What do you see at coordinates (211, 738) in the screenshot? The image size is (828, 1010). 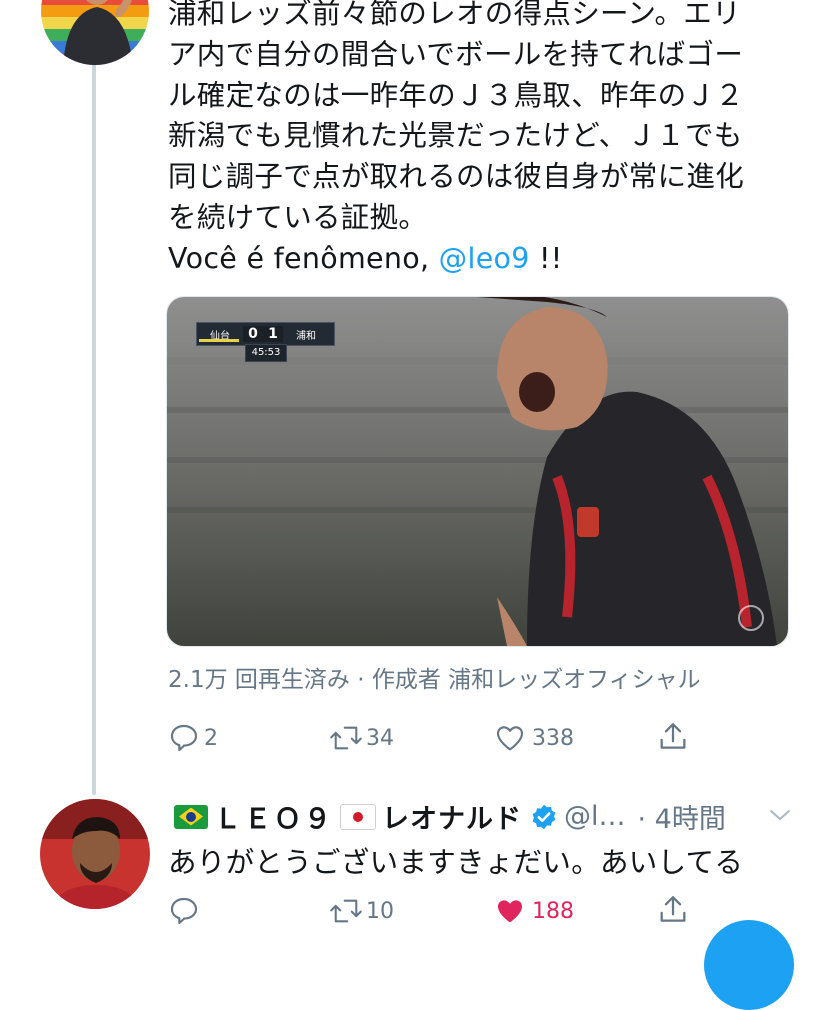 I see `reply-count: 2` at bounding box center [211, 738].